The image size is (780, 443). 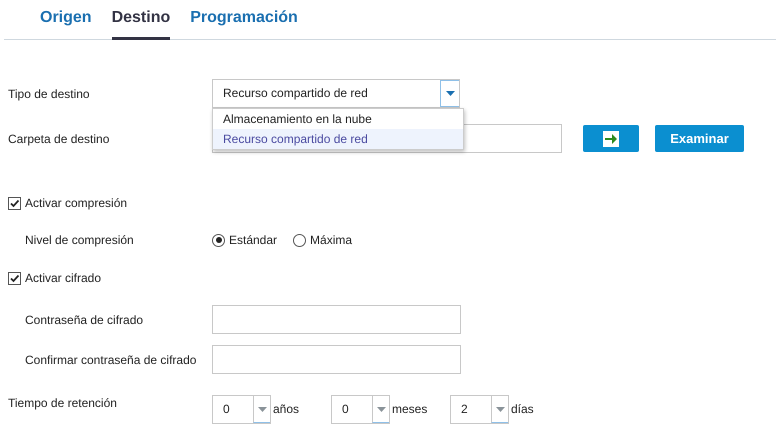 I want to click on unit-label: días, so click(x=523, y=409).